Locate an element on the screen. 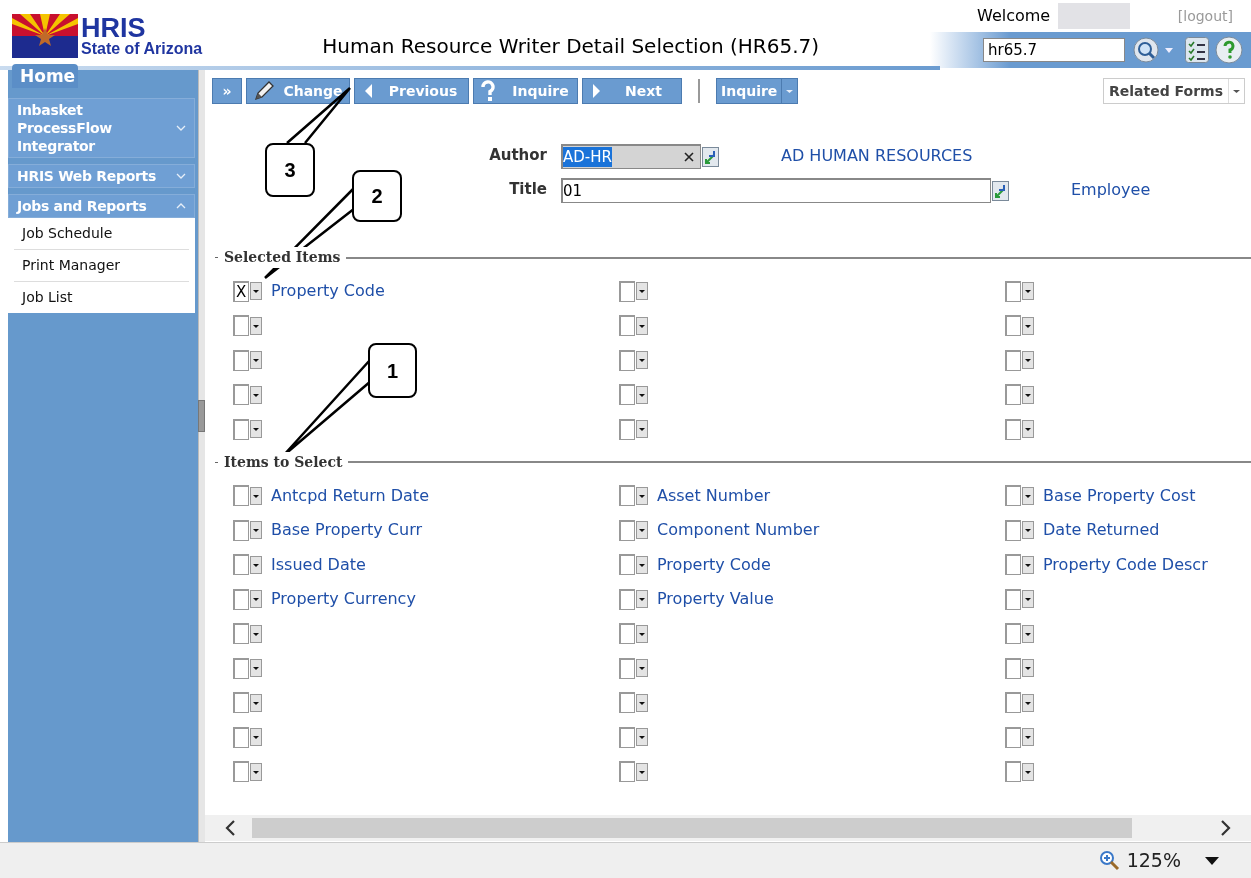  item-link: Issued Date is located at coordinates (318, 564).